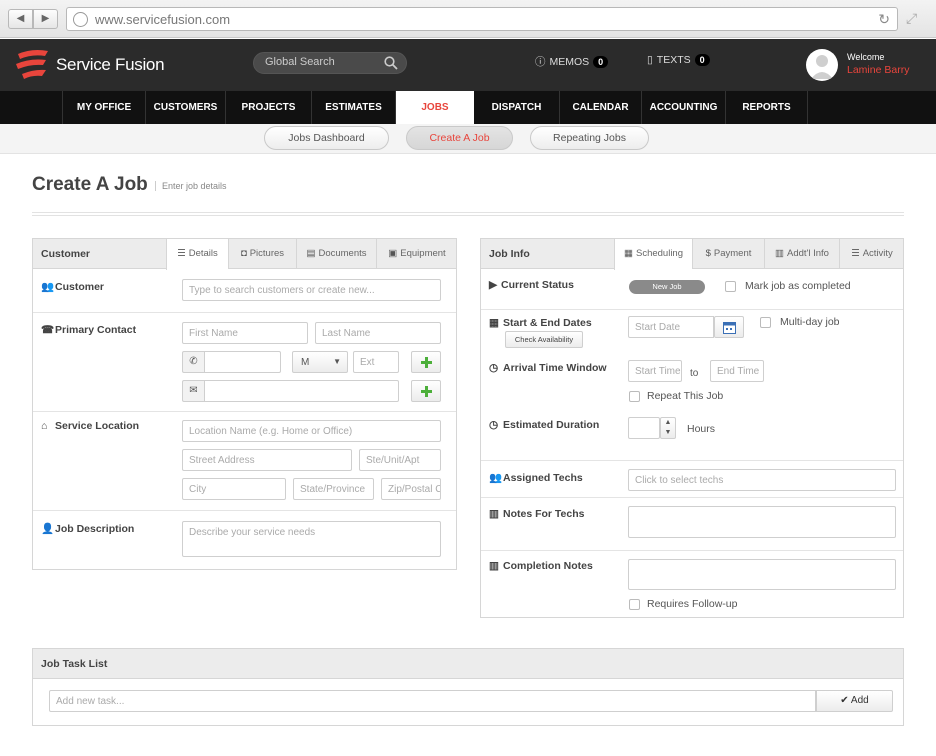 This screenshot has width=936, height=756. What do you see at coordinates (589, 138) in the screenshot?
I see `repeating-jobs-button: Repeating Jobs` at bounding box center [589, 138].